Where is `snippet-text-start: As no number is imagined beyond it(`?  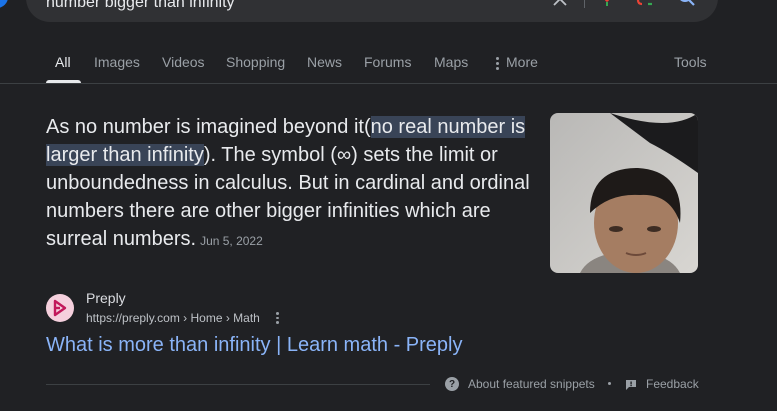 snippet-text-start: As no number is imagined beyond it( is located at coordinates (208, 127).